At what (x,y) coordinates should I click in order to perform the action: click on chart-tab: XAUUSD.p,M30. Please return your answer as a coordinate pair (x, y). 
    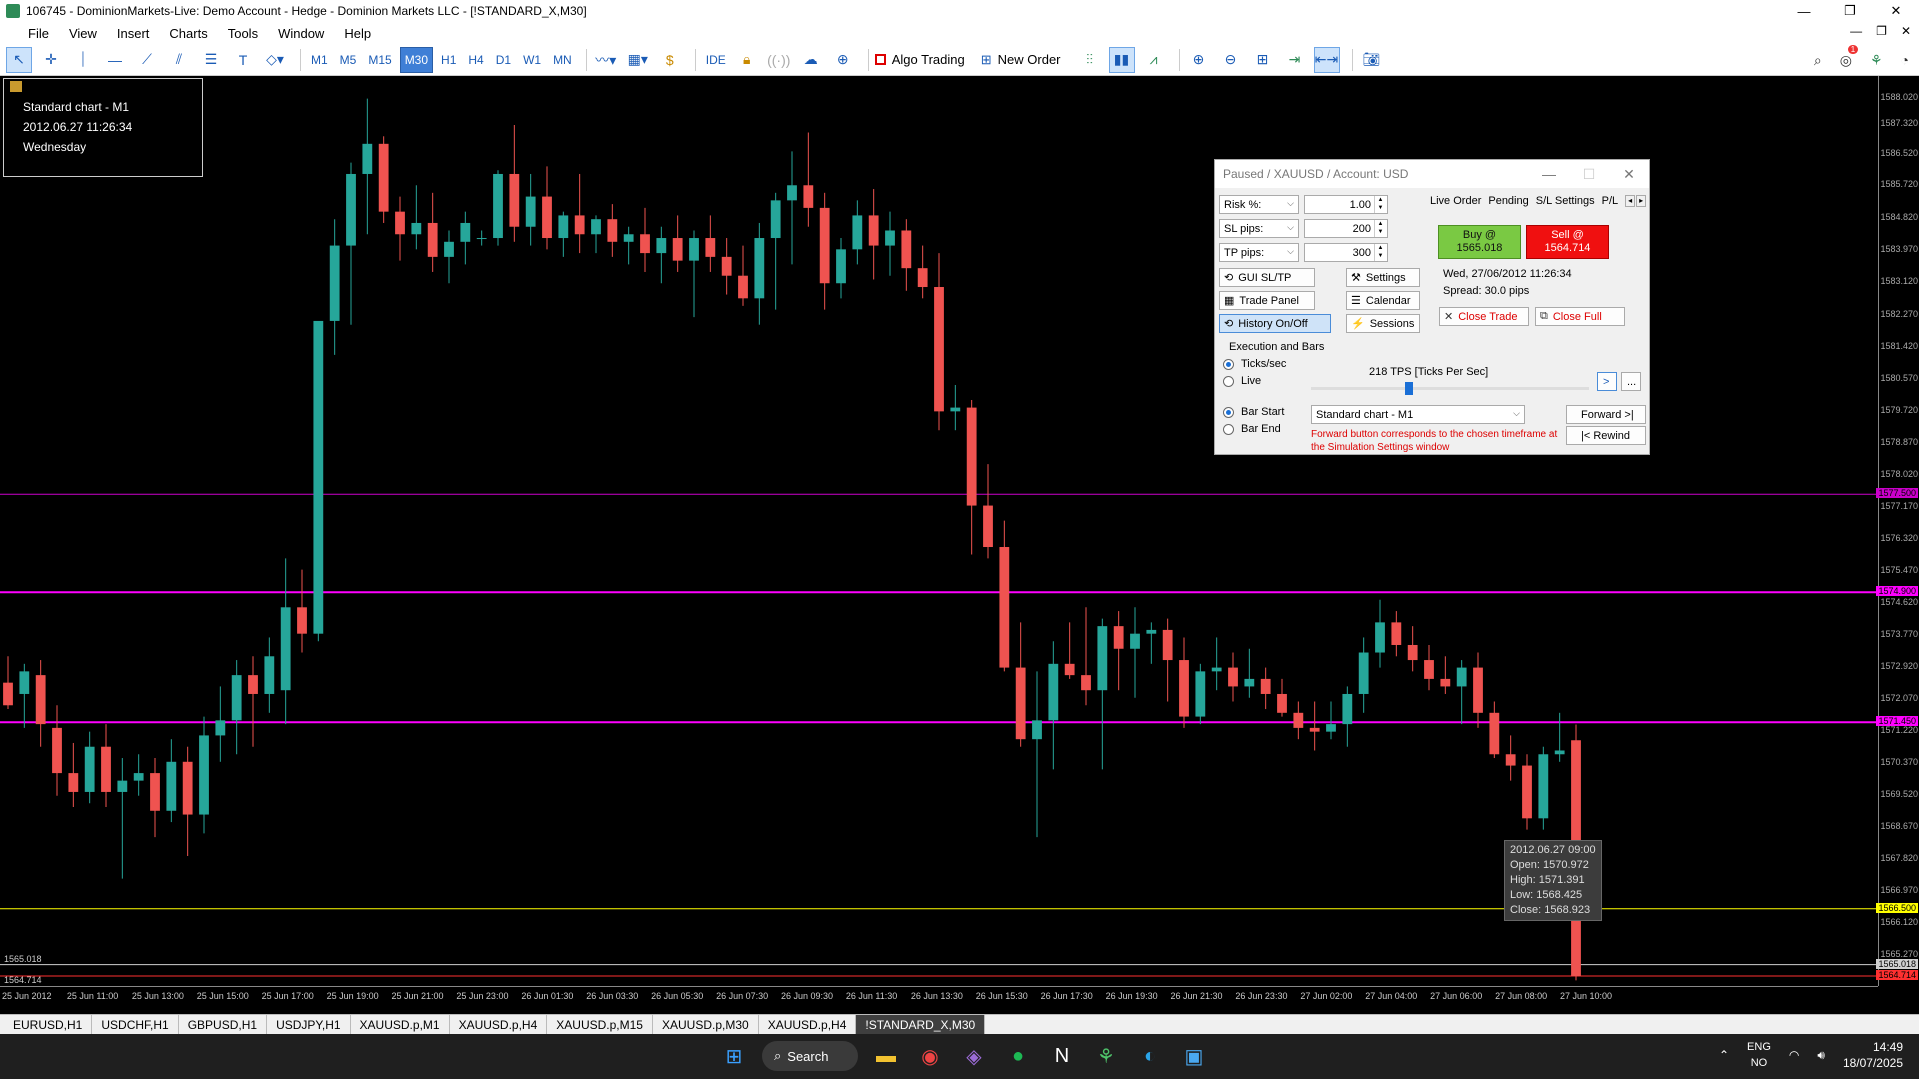
    Looking at the image, I should click on (706, 1024).